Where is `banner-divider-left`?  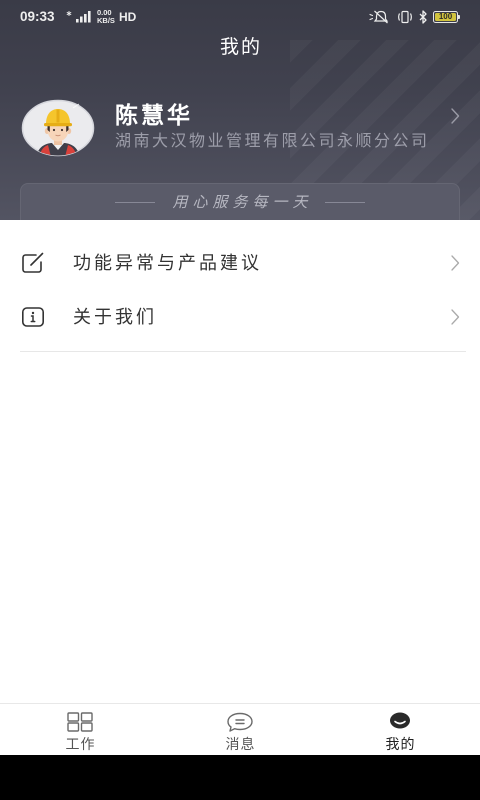 banner-divider-left is located at coordinates (135, 202).